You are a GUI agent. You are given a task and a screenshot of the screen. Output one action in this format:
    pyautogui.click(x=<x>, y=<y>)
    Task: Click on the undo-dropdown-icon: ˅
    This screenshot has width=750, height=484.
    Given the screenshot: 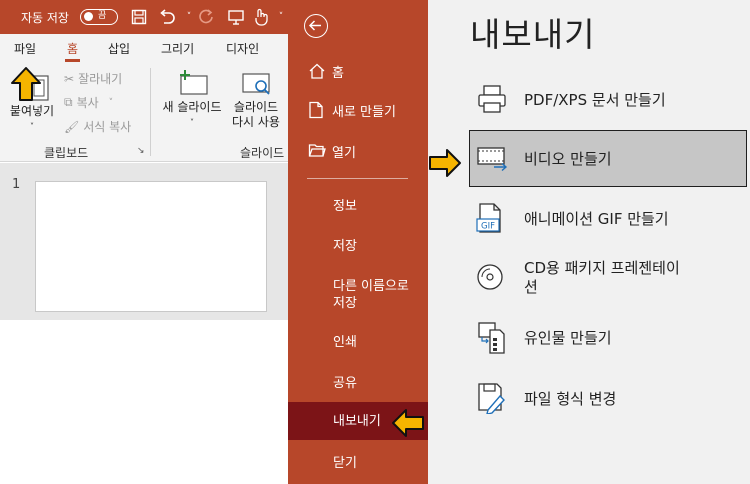 What is the action you would take?
    pyautogui.click(x=189, y=17)
    